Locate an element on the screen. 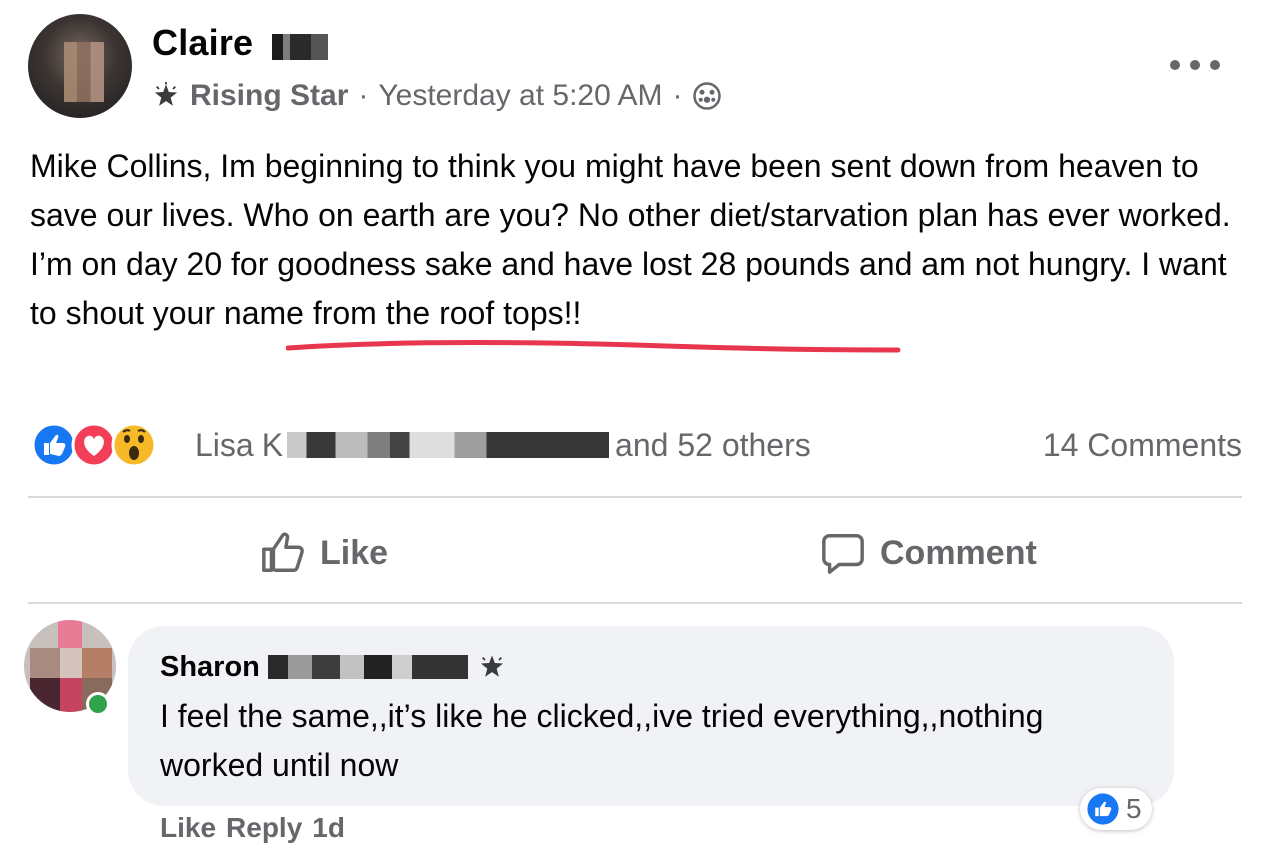 This screenshot has height=844, width=1268. like-label: Like is located at coordinates (354, 552).